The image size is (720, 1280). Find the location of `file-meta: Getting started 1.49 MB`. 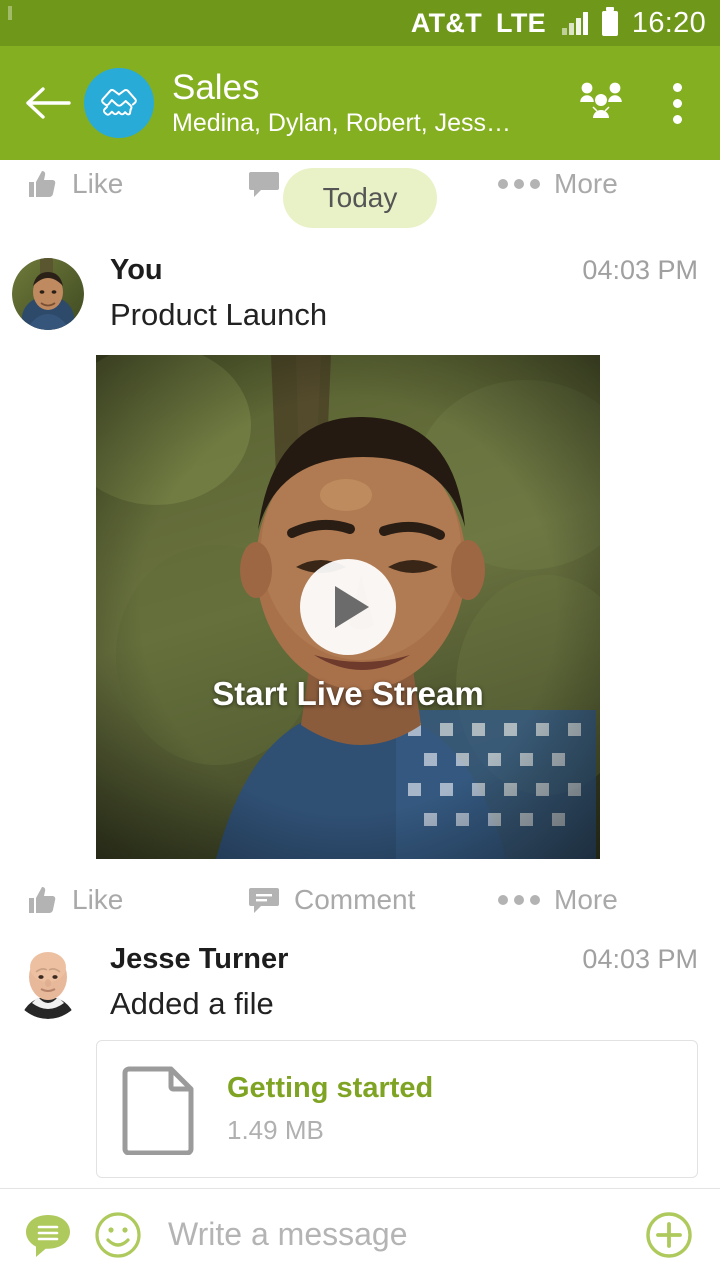

file-meta: Getting started 1.49 MB is located at coordinates (330, 1109).